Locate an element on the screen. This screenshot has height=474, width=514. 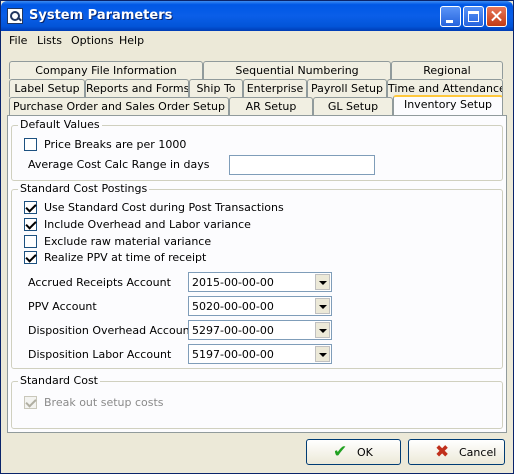
tab-regional: Regional is located at coordinates (447, 70).